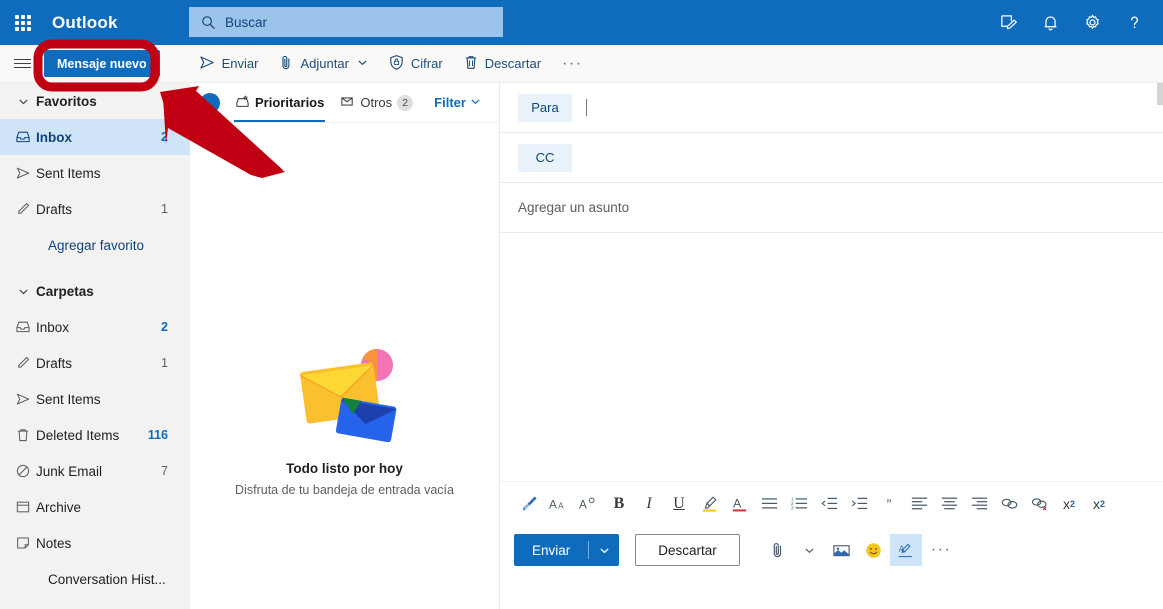  I want to click on sidebar-item-favorite-sent: Sent Items, so click(95, 173).